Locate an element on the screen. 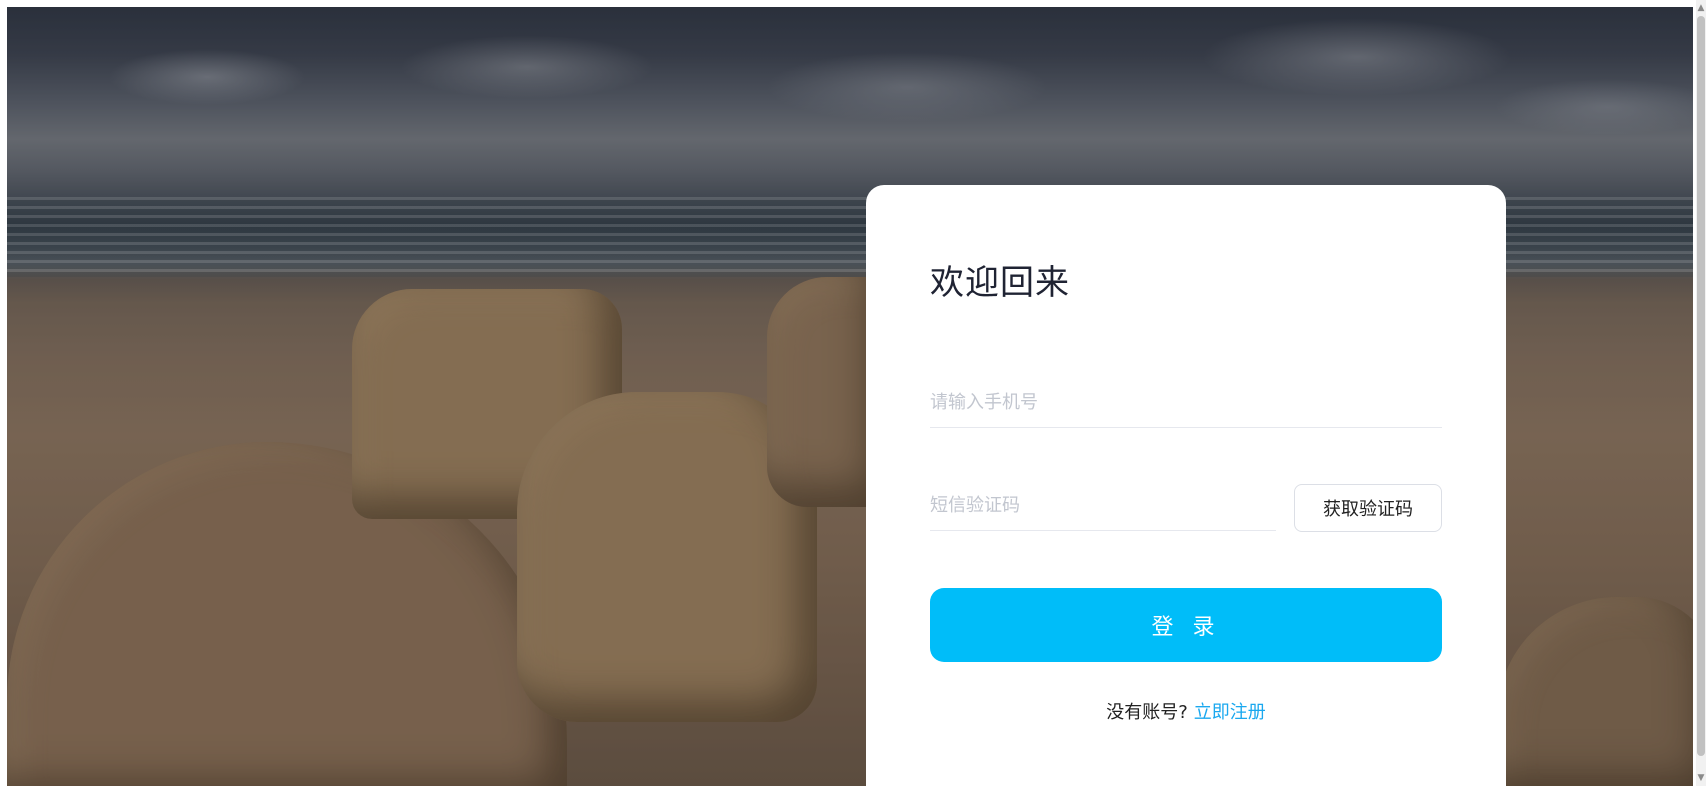  phone-field is located at coordinates (1186, 403).